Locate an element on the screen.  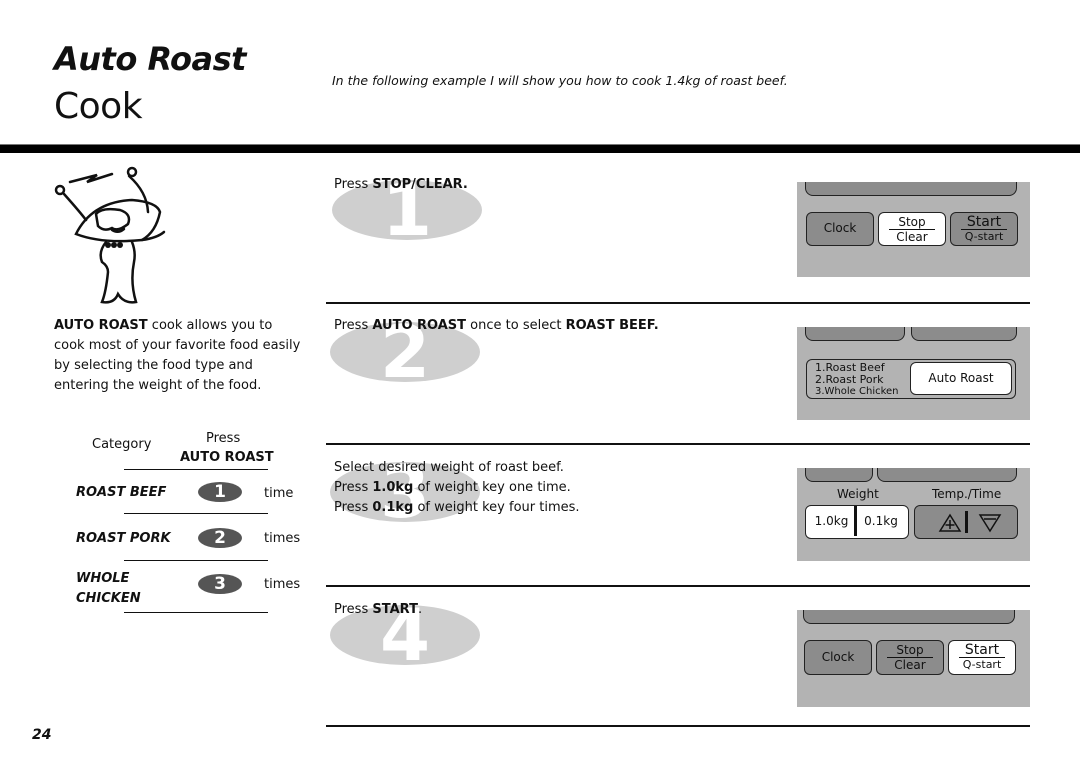
control-panel-step-3: Weight Temp./Time 1.0kg 0.1kg is located at coordinates (913, 514).